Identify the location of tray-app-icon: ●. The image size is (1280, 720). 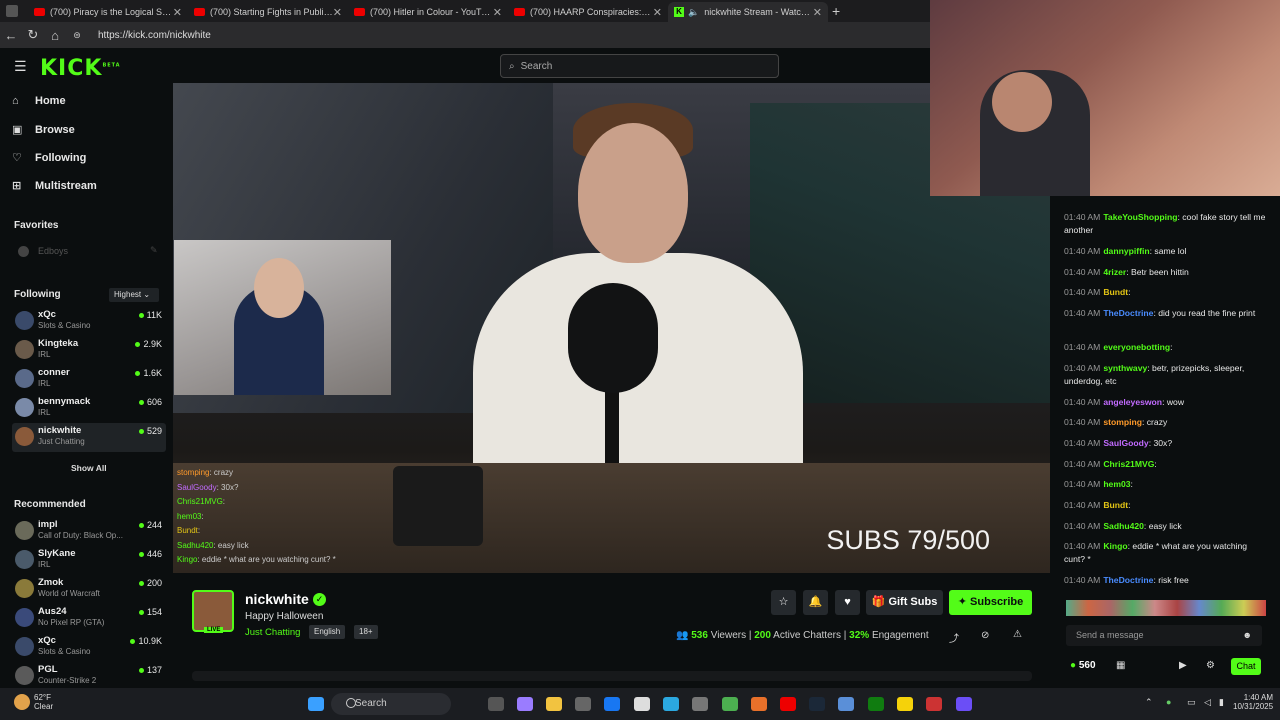
(1168, 702).